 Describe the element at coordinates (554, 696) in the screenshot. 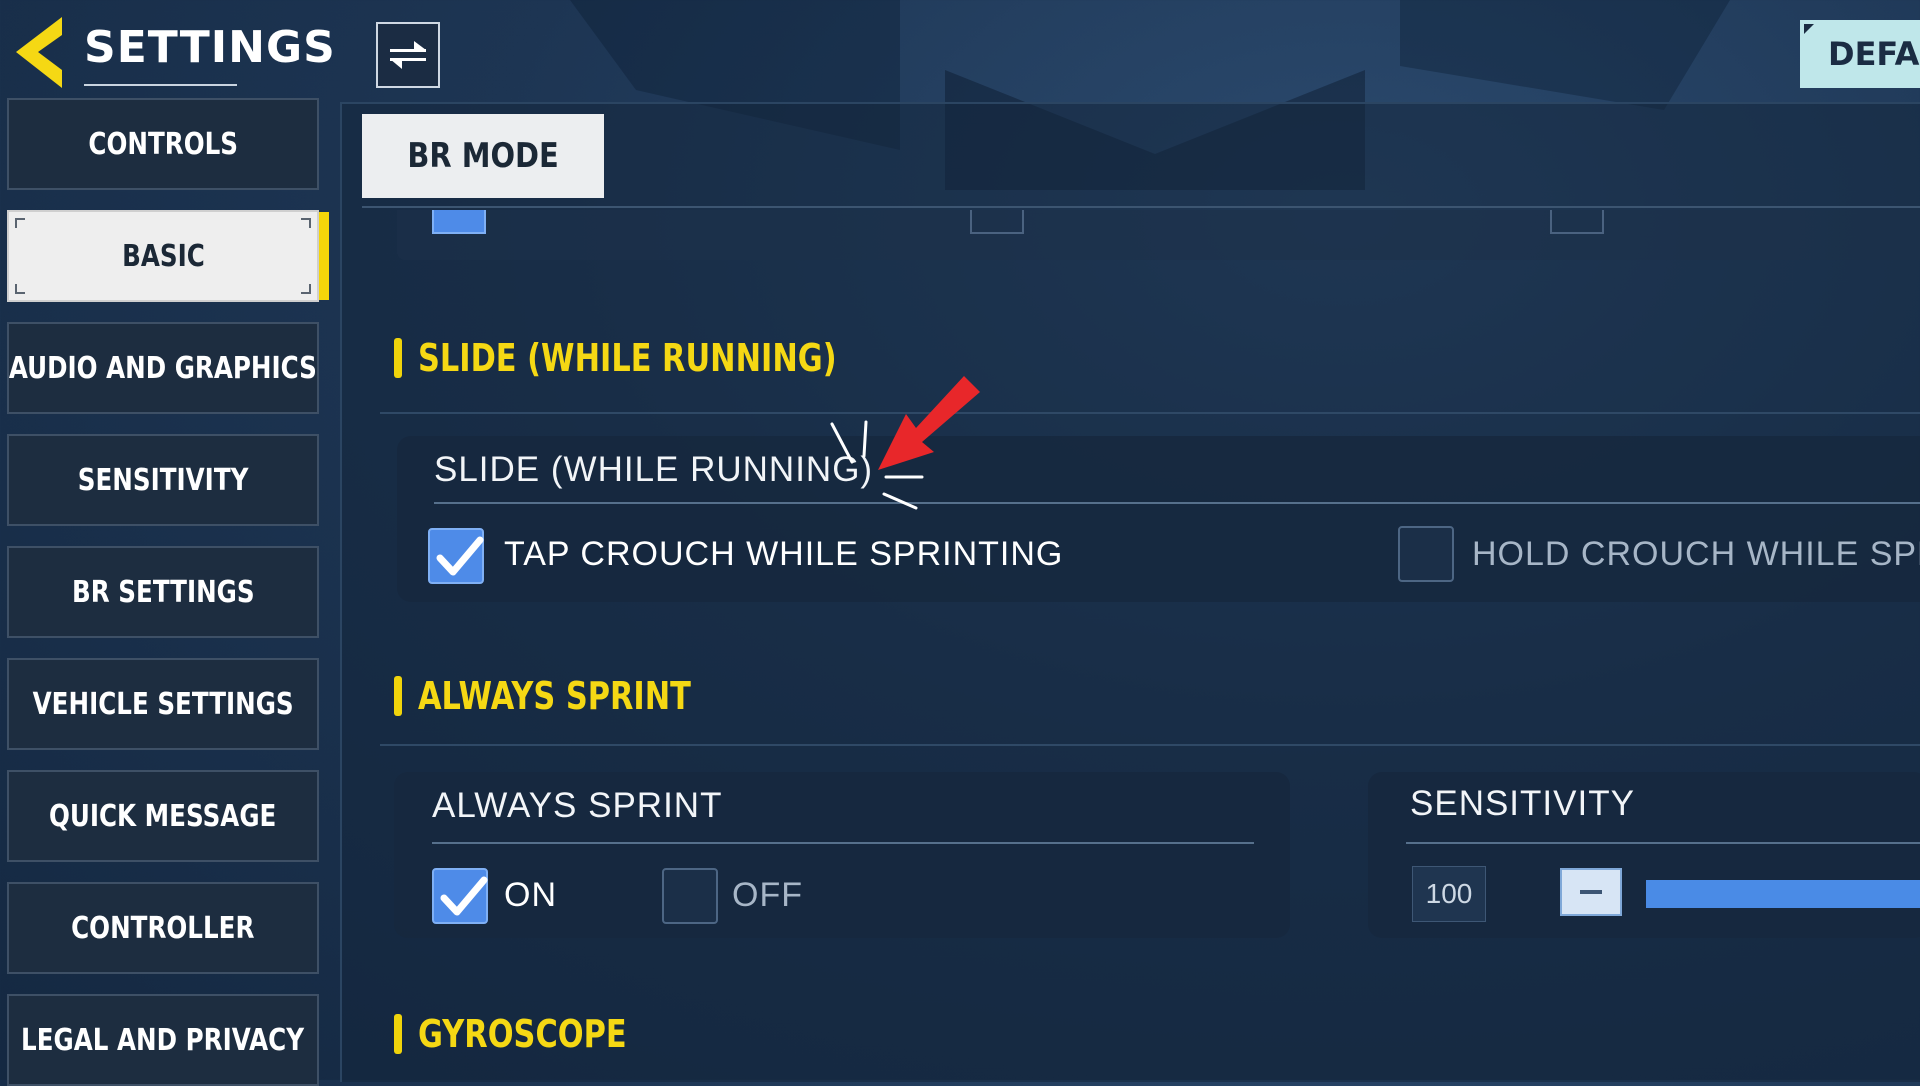

I see `section-title-always-sprint: ALWAYS SPRINT` at that location.